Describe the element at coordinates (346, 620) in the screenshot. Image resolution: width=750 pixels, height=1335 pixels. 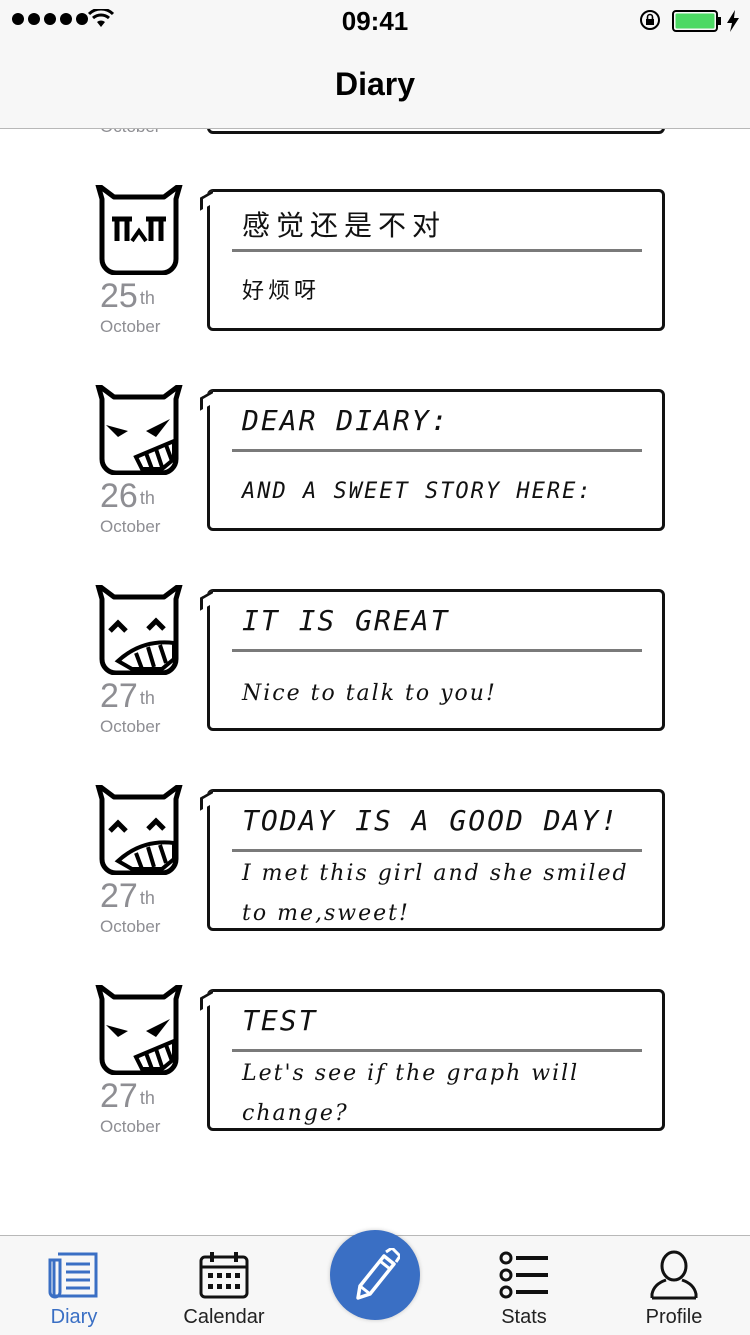
I see `entry-title: IT IS GREAT` at that location.